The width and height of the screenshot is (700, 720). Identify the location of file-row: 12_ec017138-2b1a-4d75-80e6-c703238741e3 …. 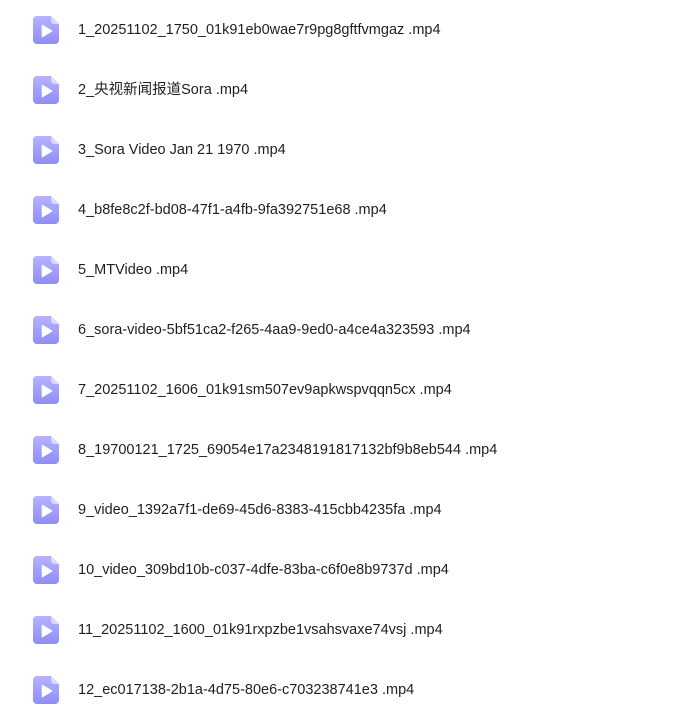
(350, 690).